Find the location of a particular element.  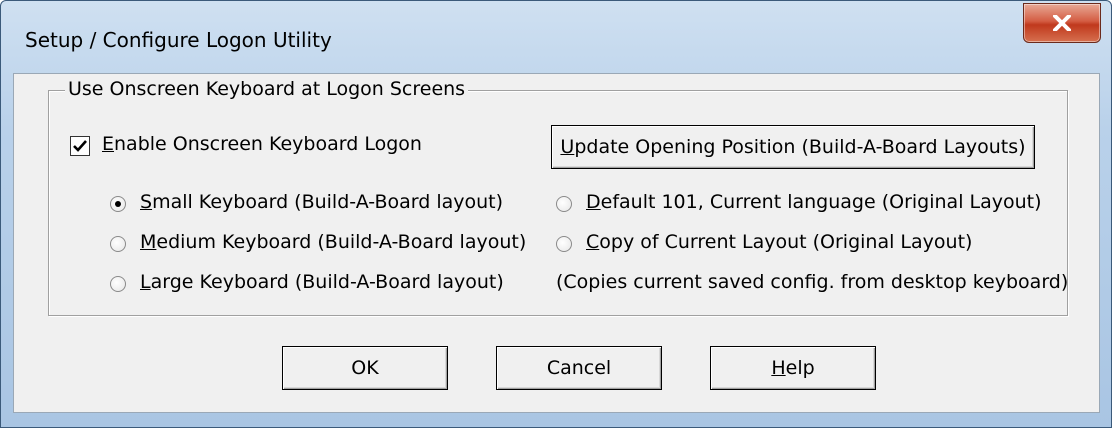

copy-hotkey: C is located at coordinates (593, 242).